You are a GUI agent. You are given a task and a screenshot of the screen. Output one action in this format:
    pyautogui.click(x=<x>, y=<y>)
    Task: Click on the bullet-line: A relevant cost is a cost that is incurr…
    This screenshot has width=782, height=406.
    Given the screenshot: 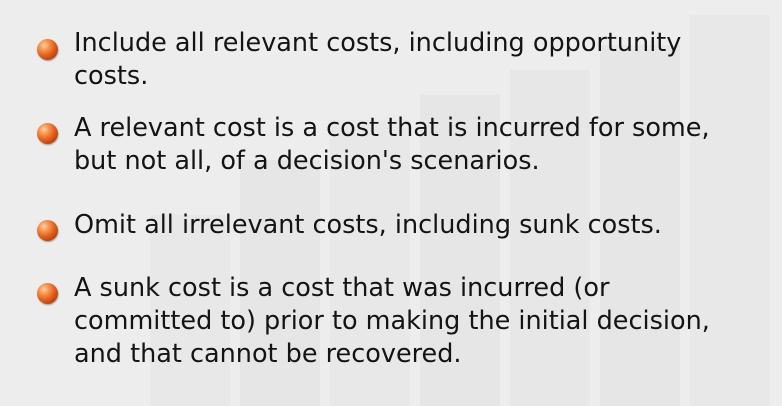 What is the action you would take?
    pyautogui.click(x=392, y=128)
    